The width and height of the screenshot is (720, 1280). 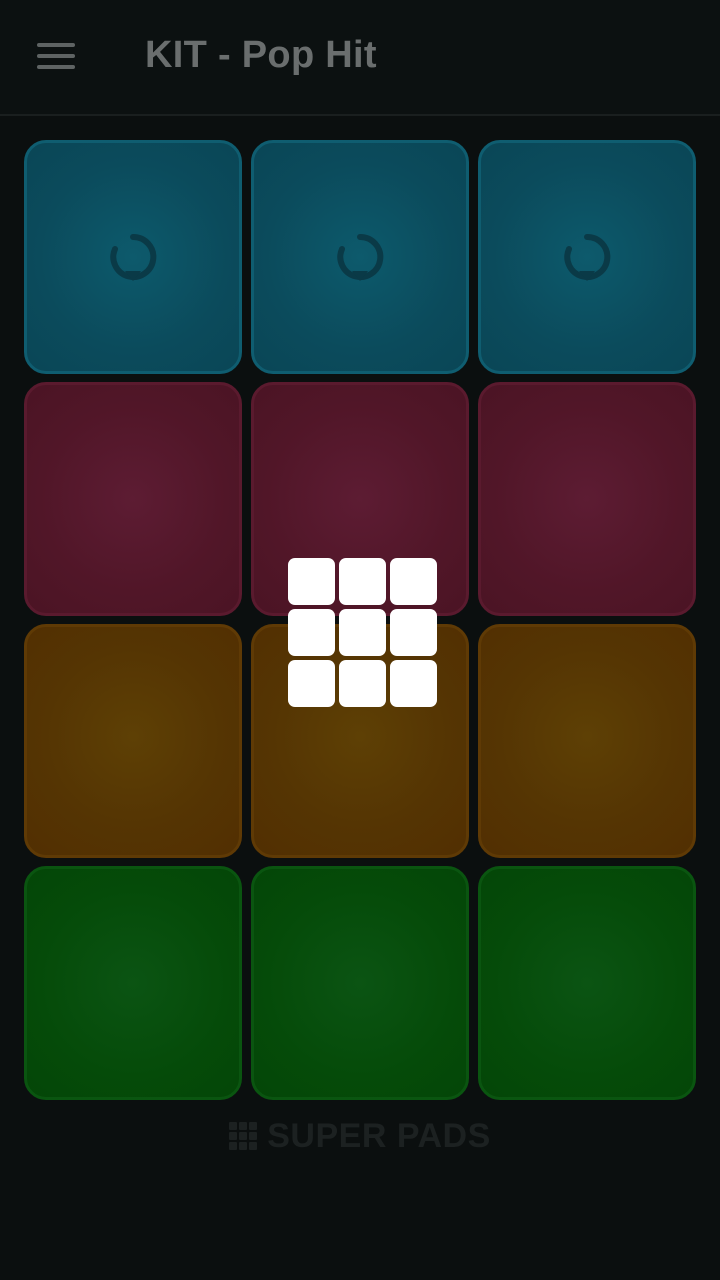 I want to click on top-app-bar: KIT - Pop Hit, so click(x=360, y=58).